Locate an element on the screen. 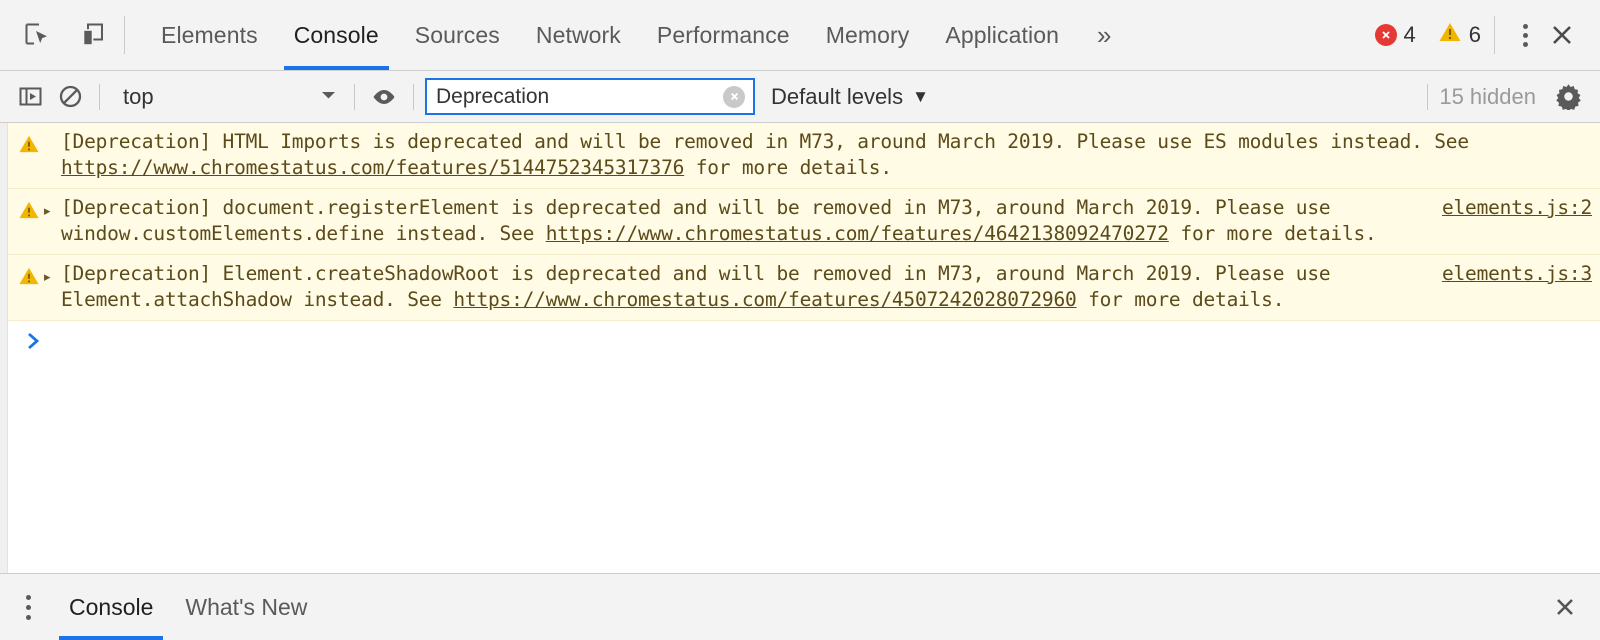 This screenshot has width=1600, height=640. console-prompt-input is located at coordinates (821, 343).